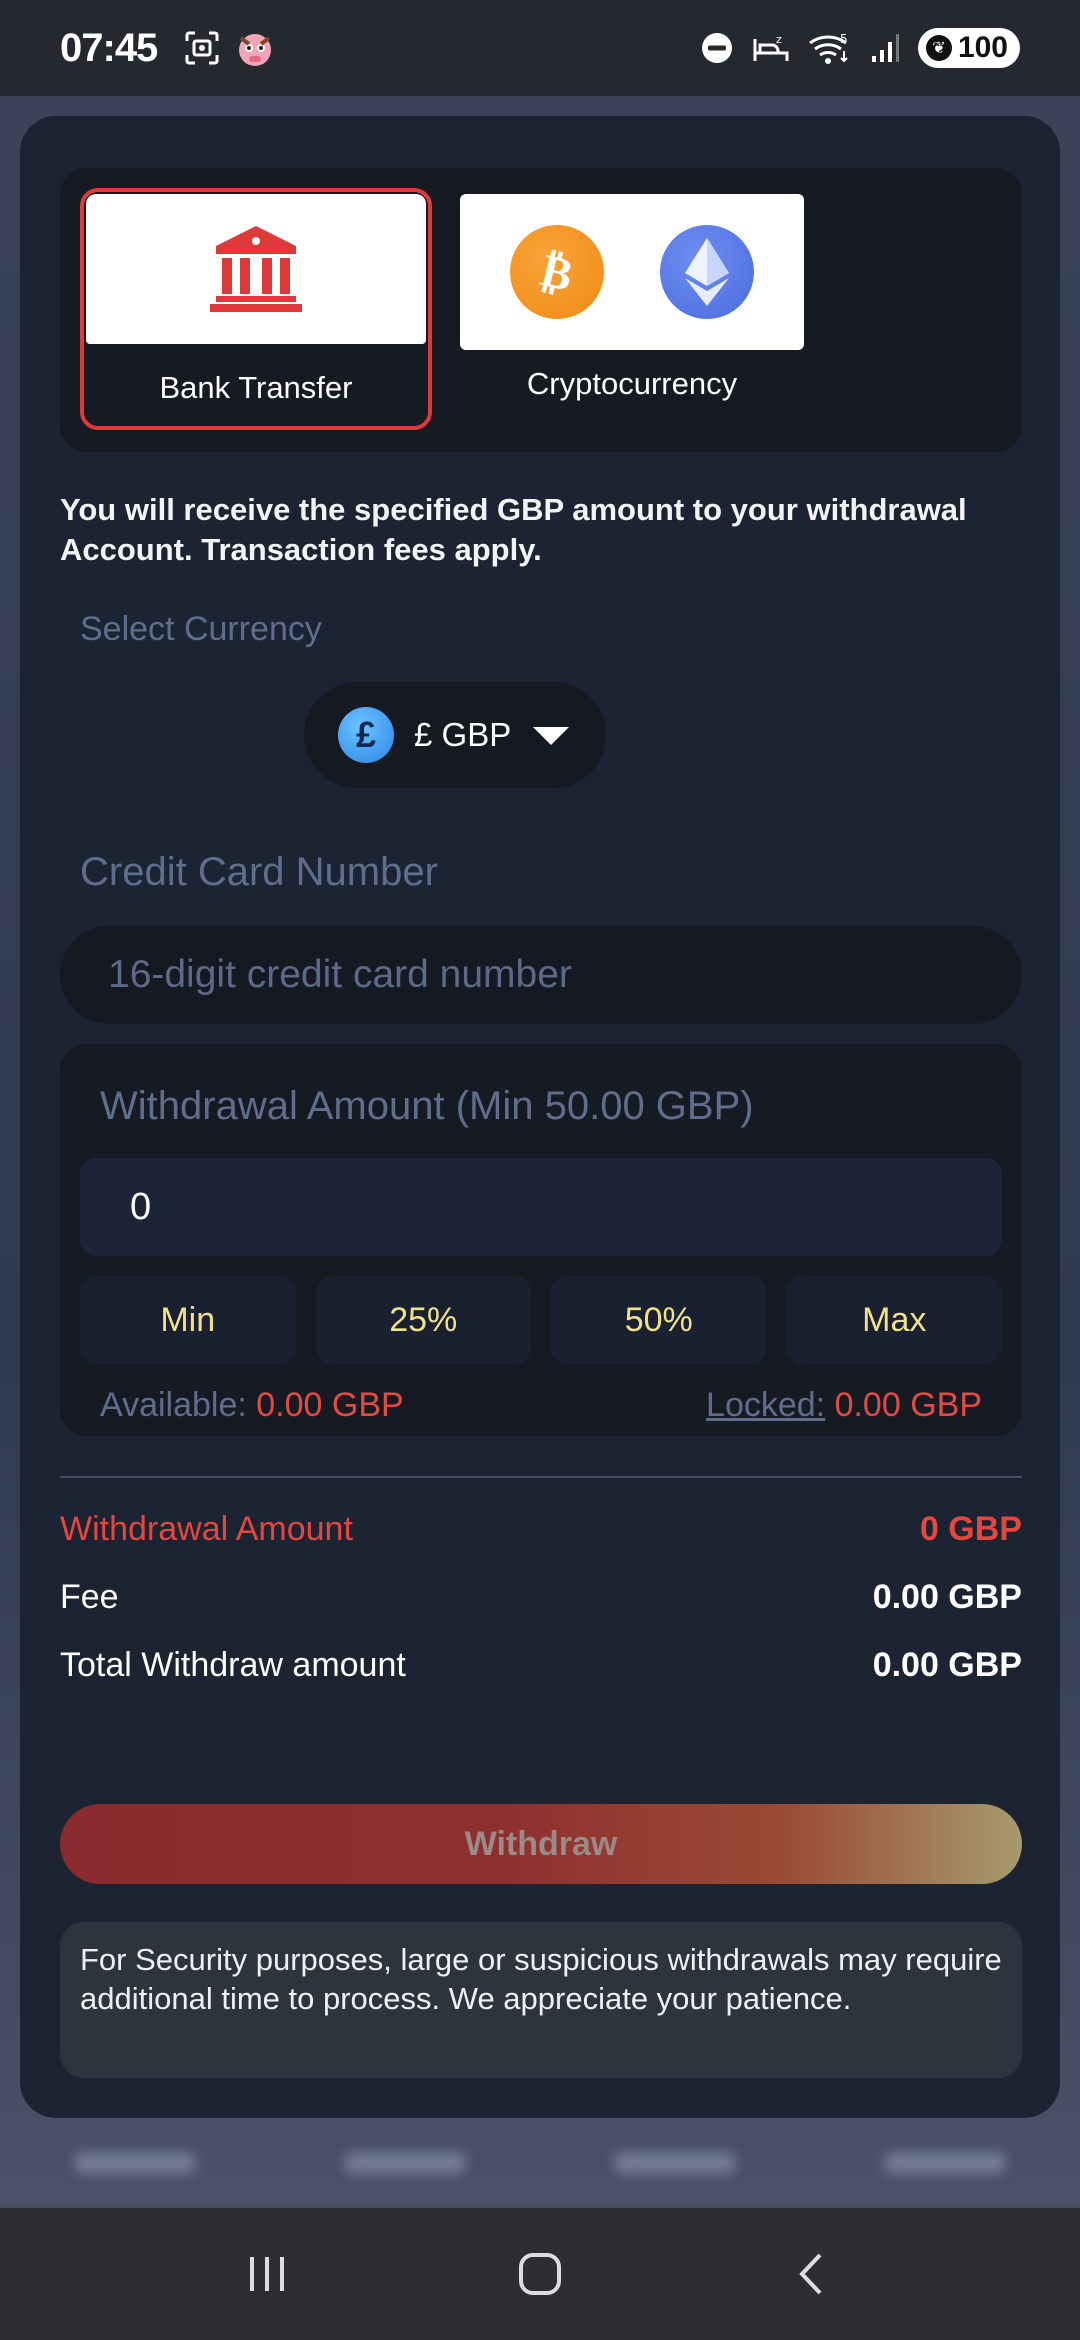  Describe the element at coordinates (541, 1477) in the screenshot. I see `divider` at that location.